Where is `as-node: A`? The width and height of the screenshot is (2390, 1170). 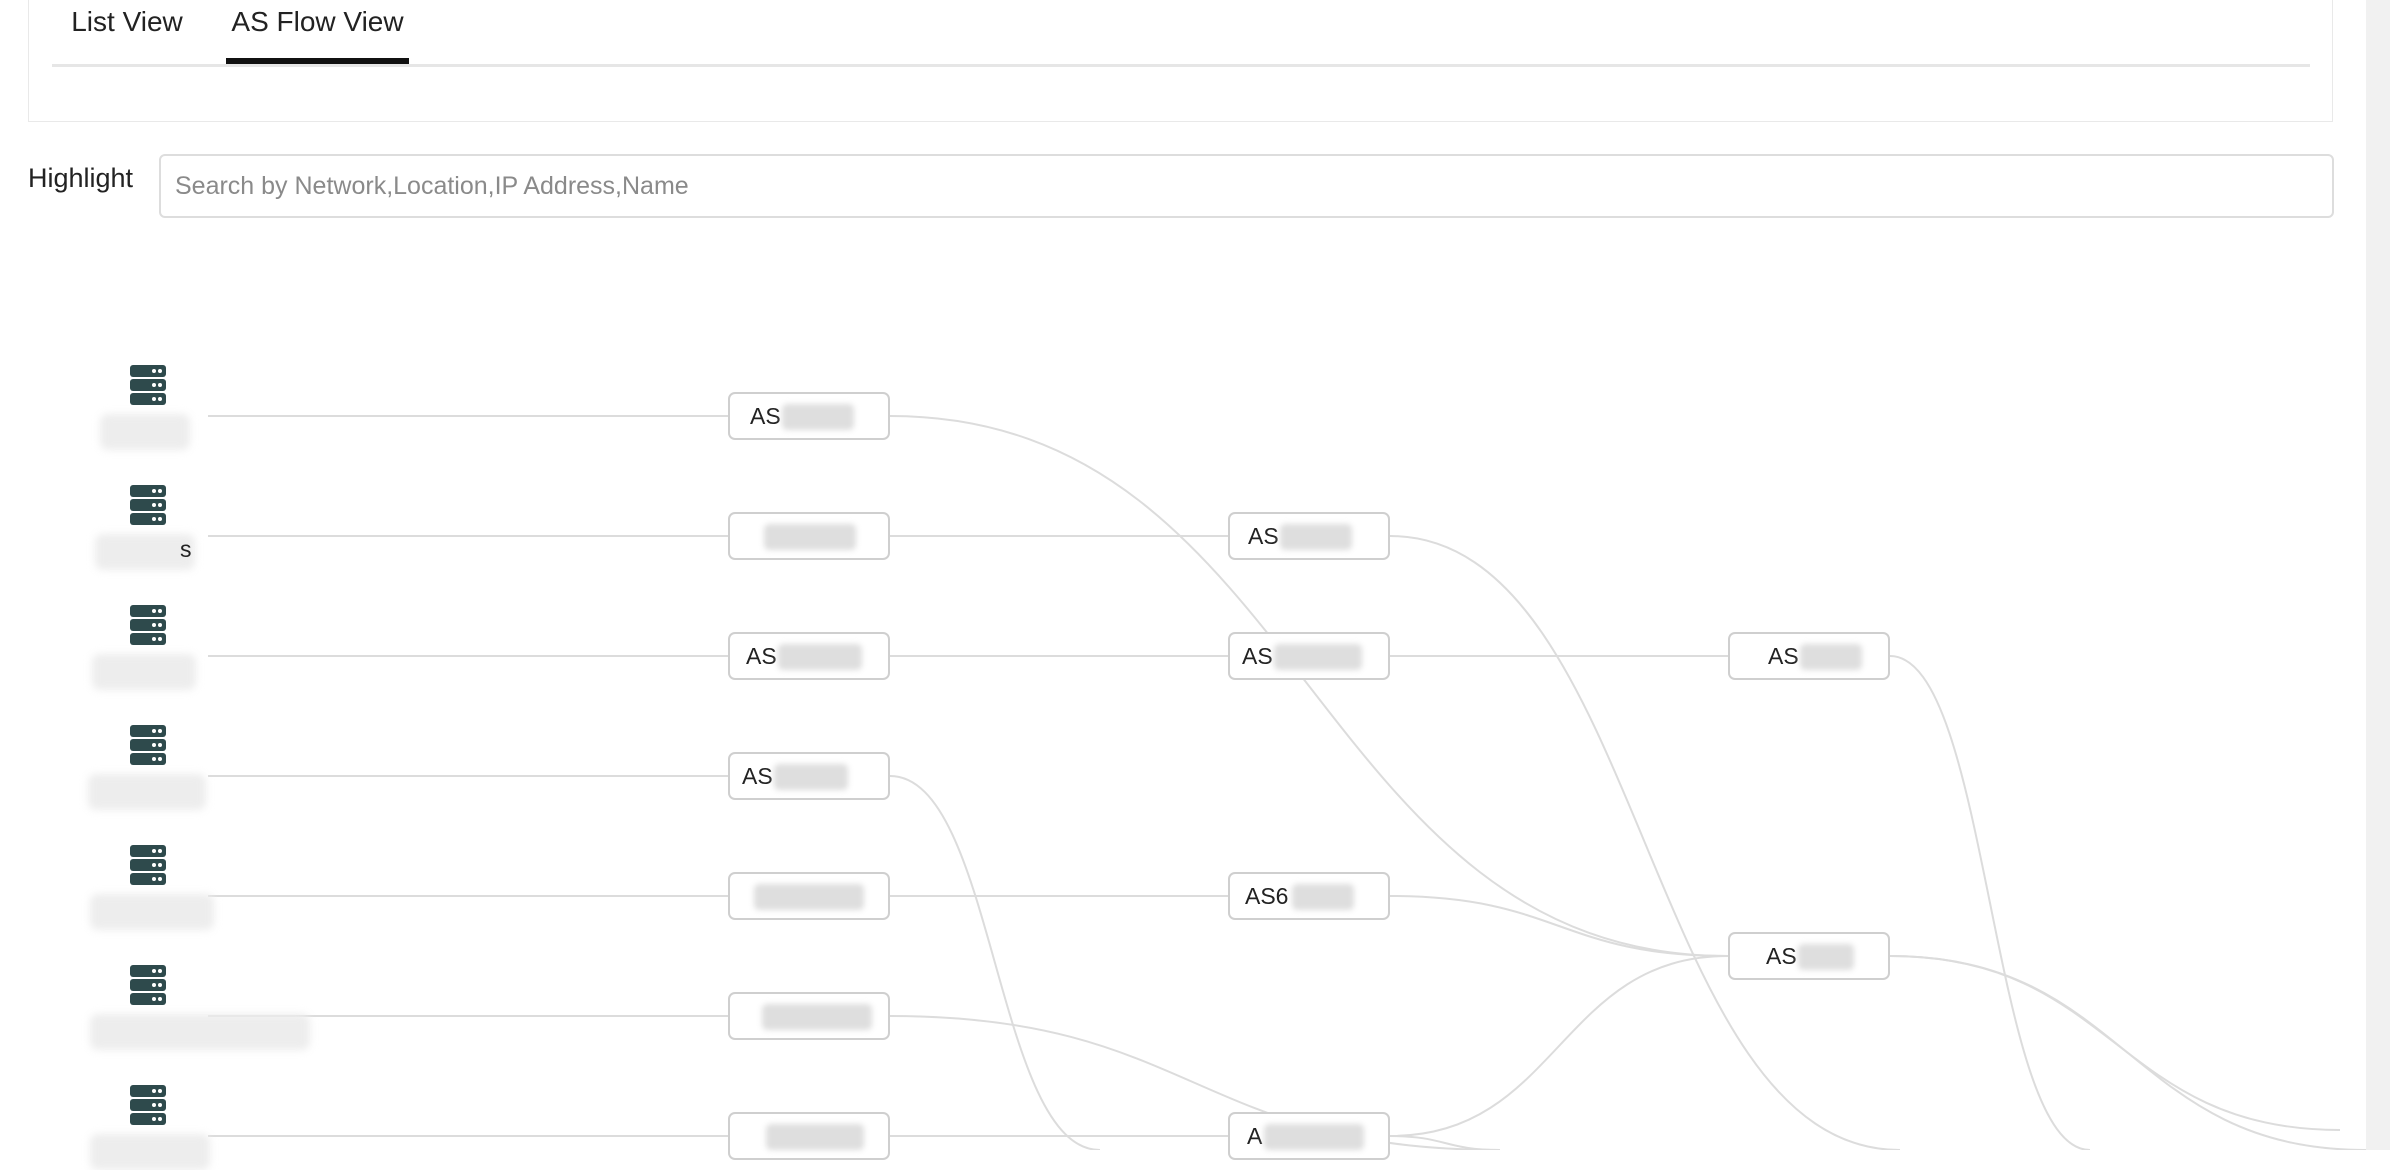 as-node: A is located at coordinates (1309, 1136).